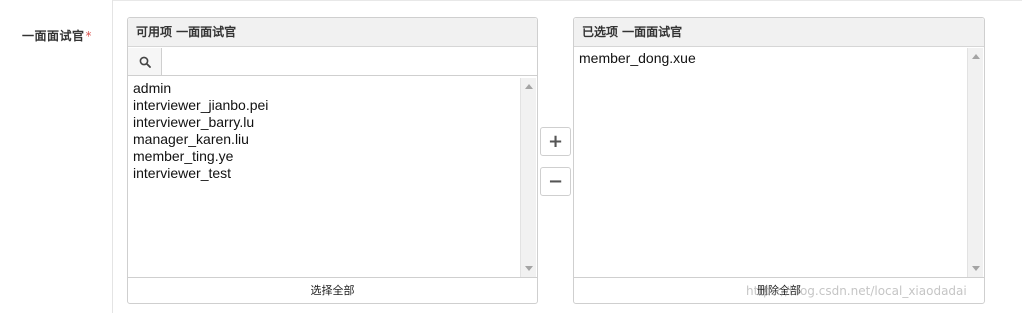  What do you see at coordinates (332, 32) in the screenshot?
I see `available-panel-header: 可用项 一面面试官` at bounding box center [332, 32].